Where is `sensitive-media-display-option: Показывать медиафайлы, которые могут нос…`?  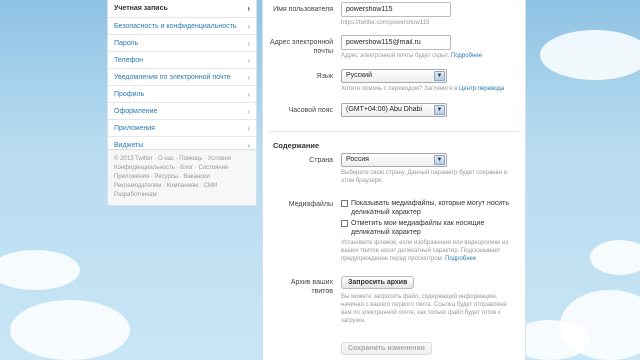
sensitive-media-display-option: Показывать медиафайлы, которые могут нос… is located at coordinates (430, 208).